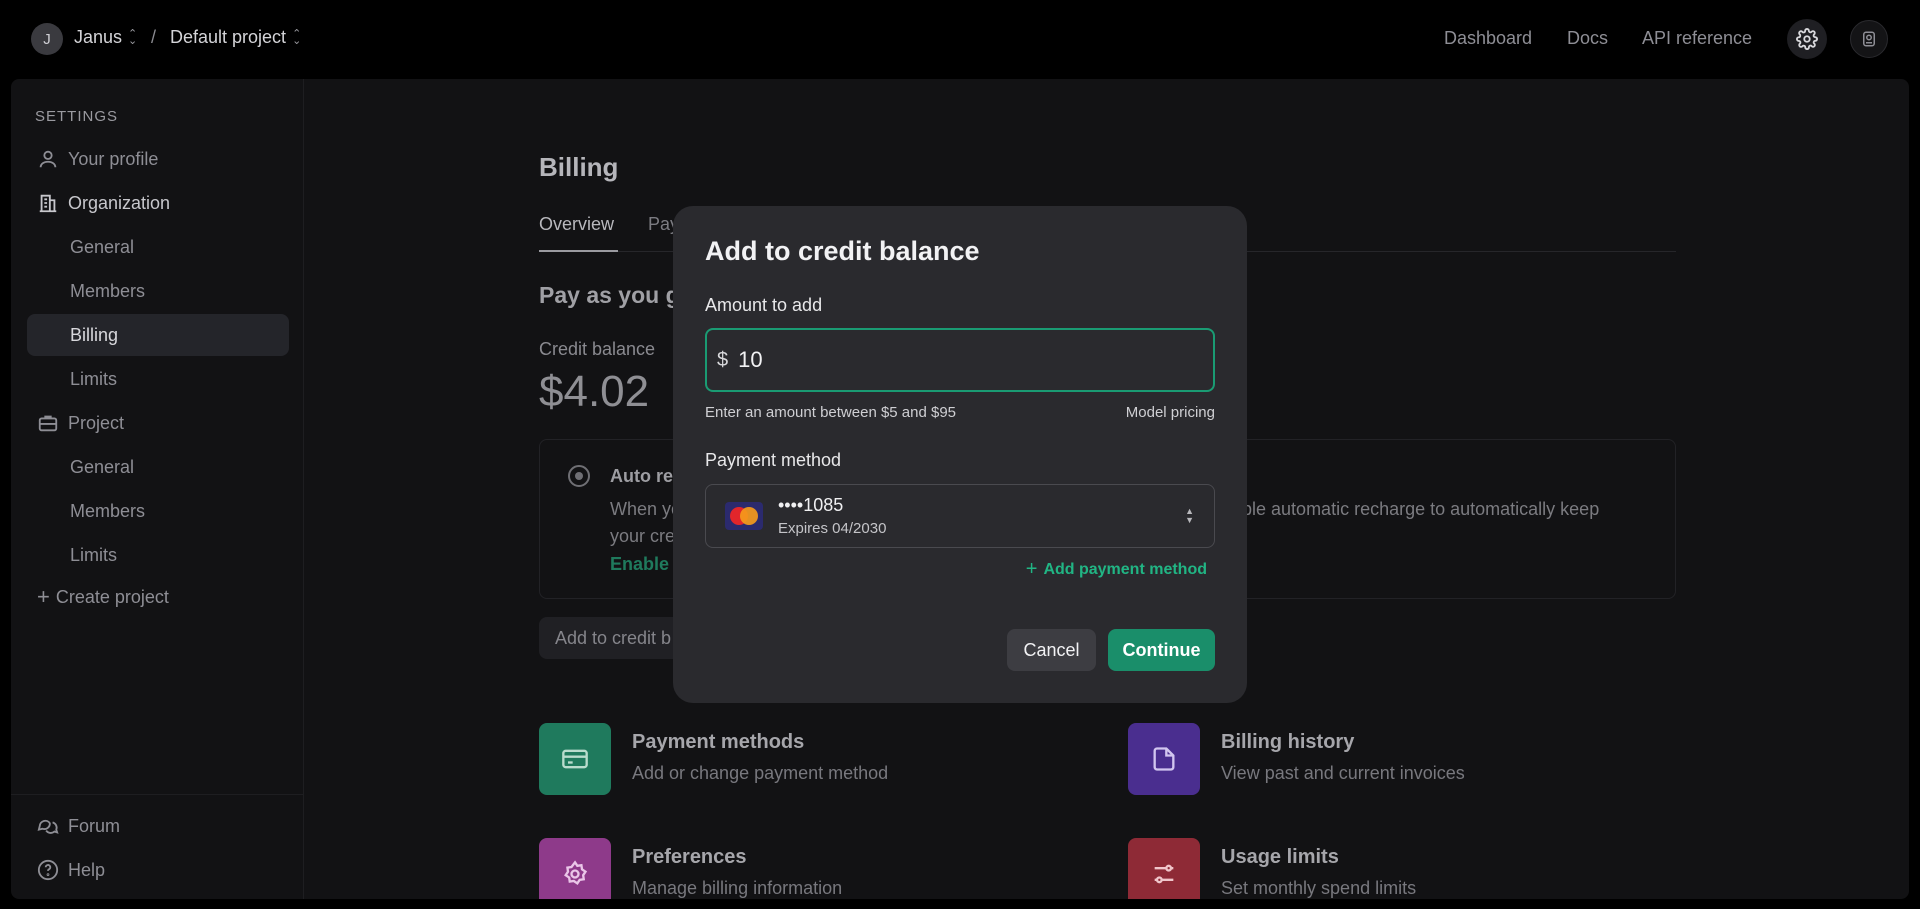 This screenshot has height=909, width=1920. I want to click on payment-method-label: Payment method, so click(773, 460).